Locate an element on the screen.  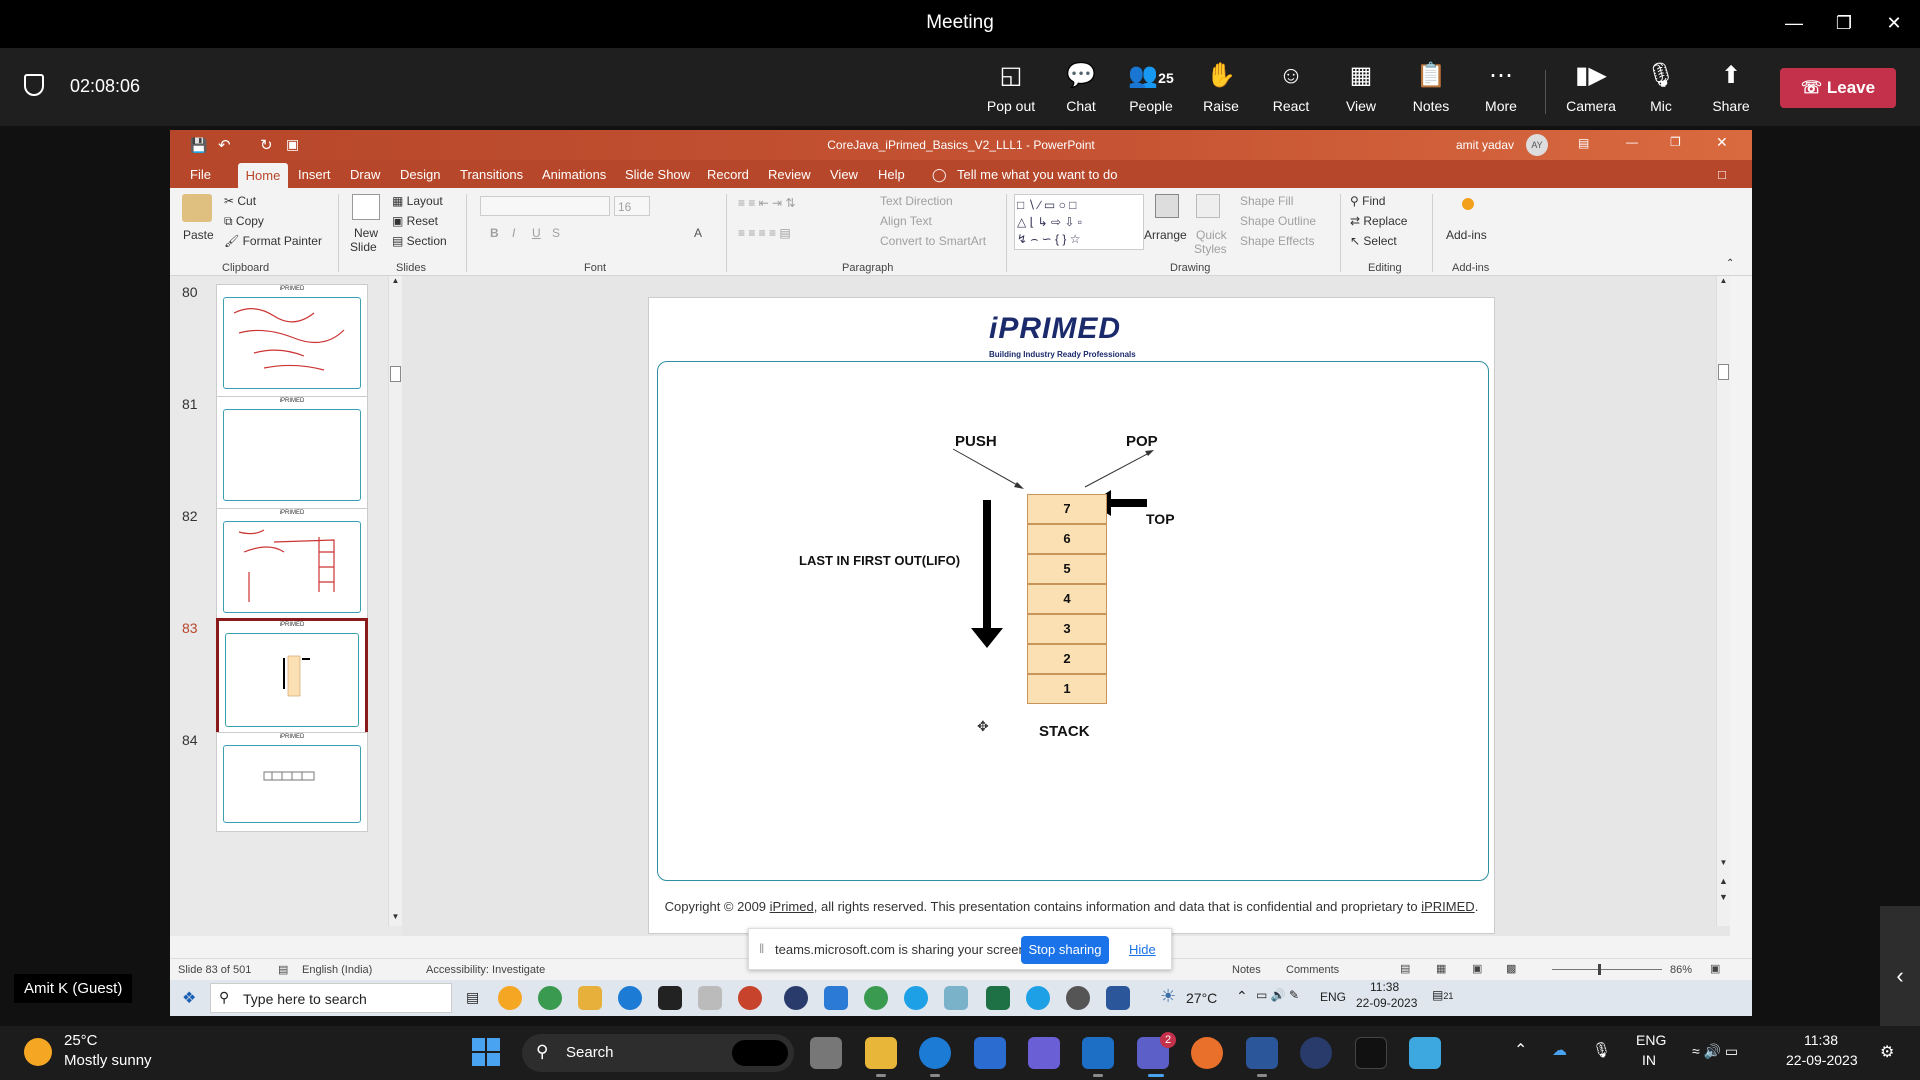
system-tray-icons: ▭ 🔊 ✎ is located at coordinates (1277, 995).